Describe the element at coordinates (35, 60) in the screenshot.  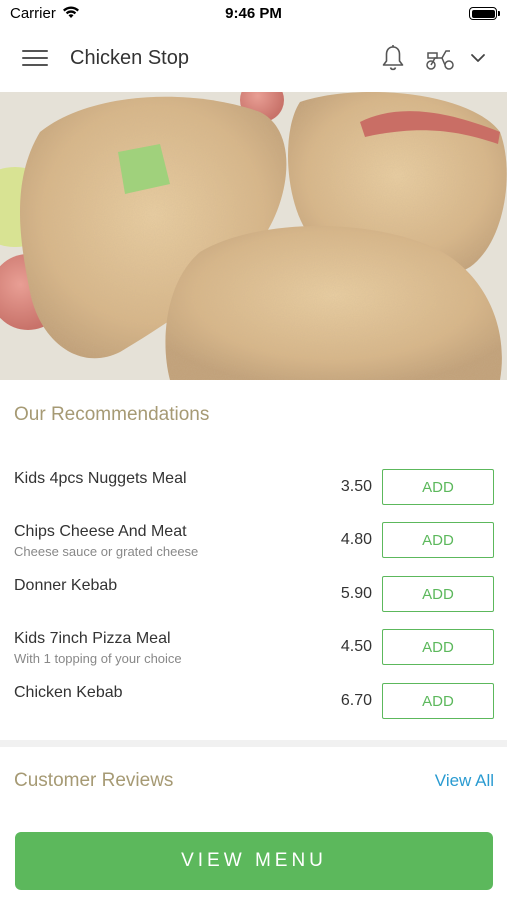
I see `hamburger-menu-icon` at that location.